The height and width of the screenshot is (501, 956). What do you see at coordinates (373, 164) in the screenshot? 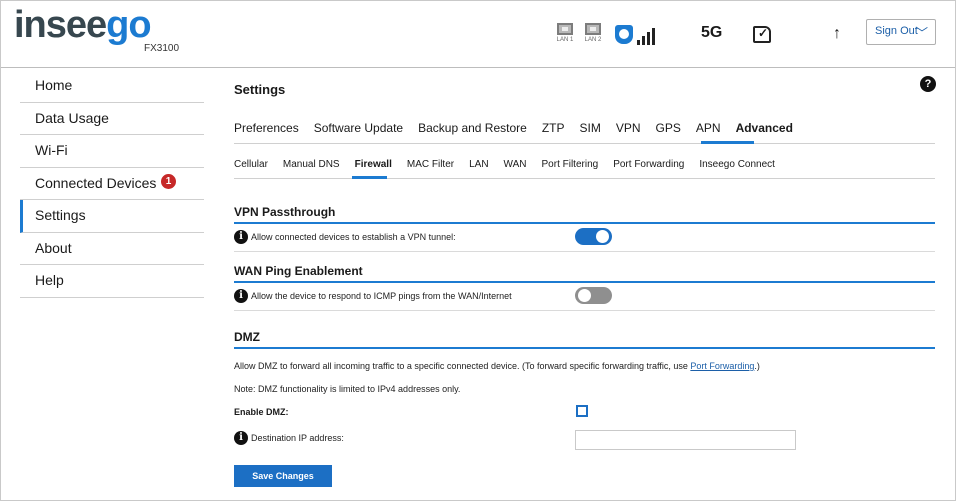
I see `subtab-firewall: Firewall` at bounding box center [373, 164].